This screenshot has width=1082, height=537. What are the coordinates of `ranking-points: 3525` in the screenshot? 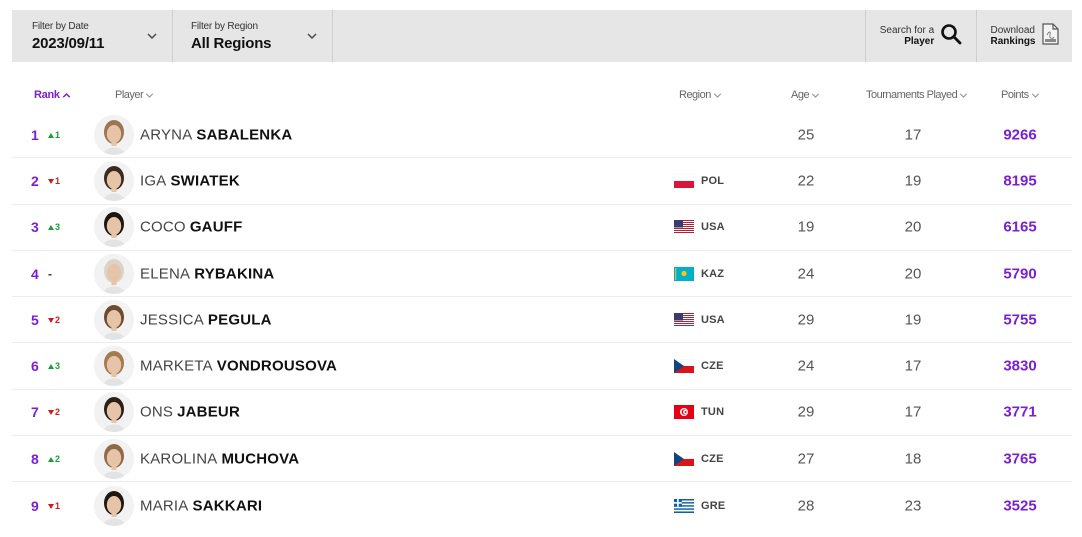 It's located at (1020, 506).